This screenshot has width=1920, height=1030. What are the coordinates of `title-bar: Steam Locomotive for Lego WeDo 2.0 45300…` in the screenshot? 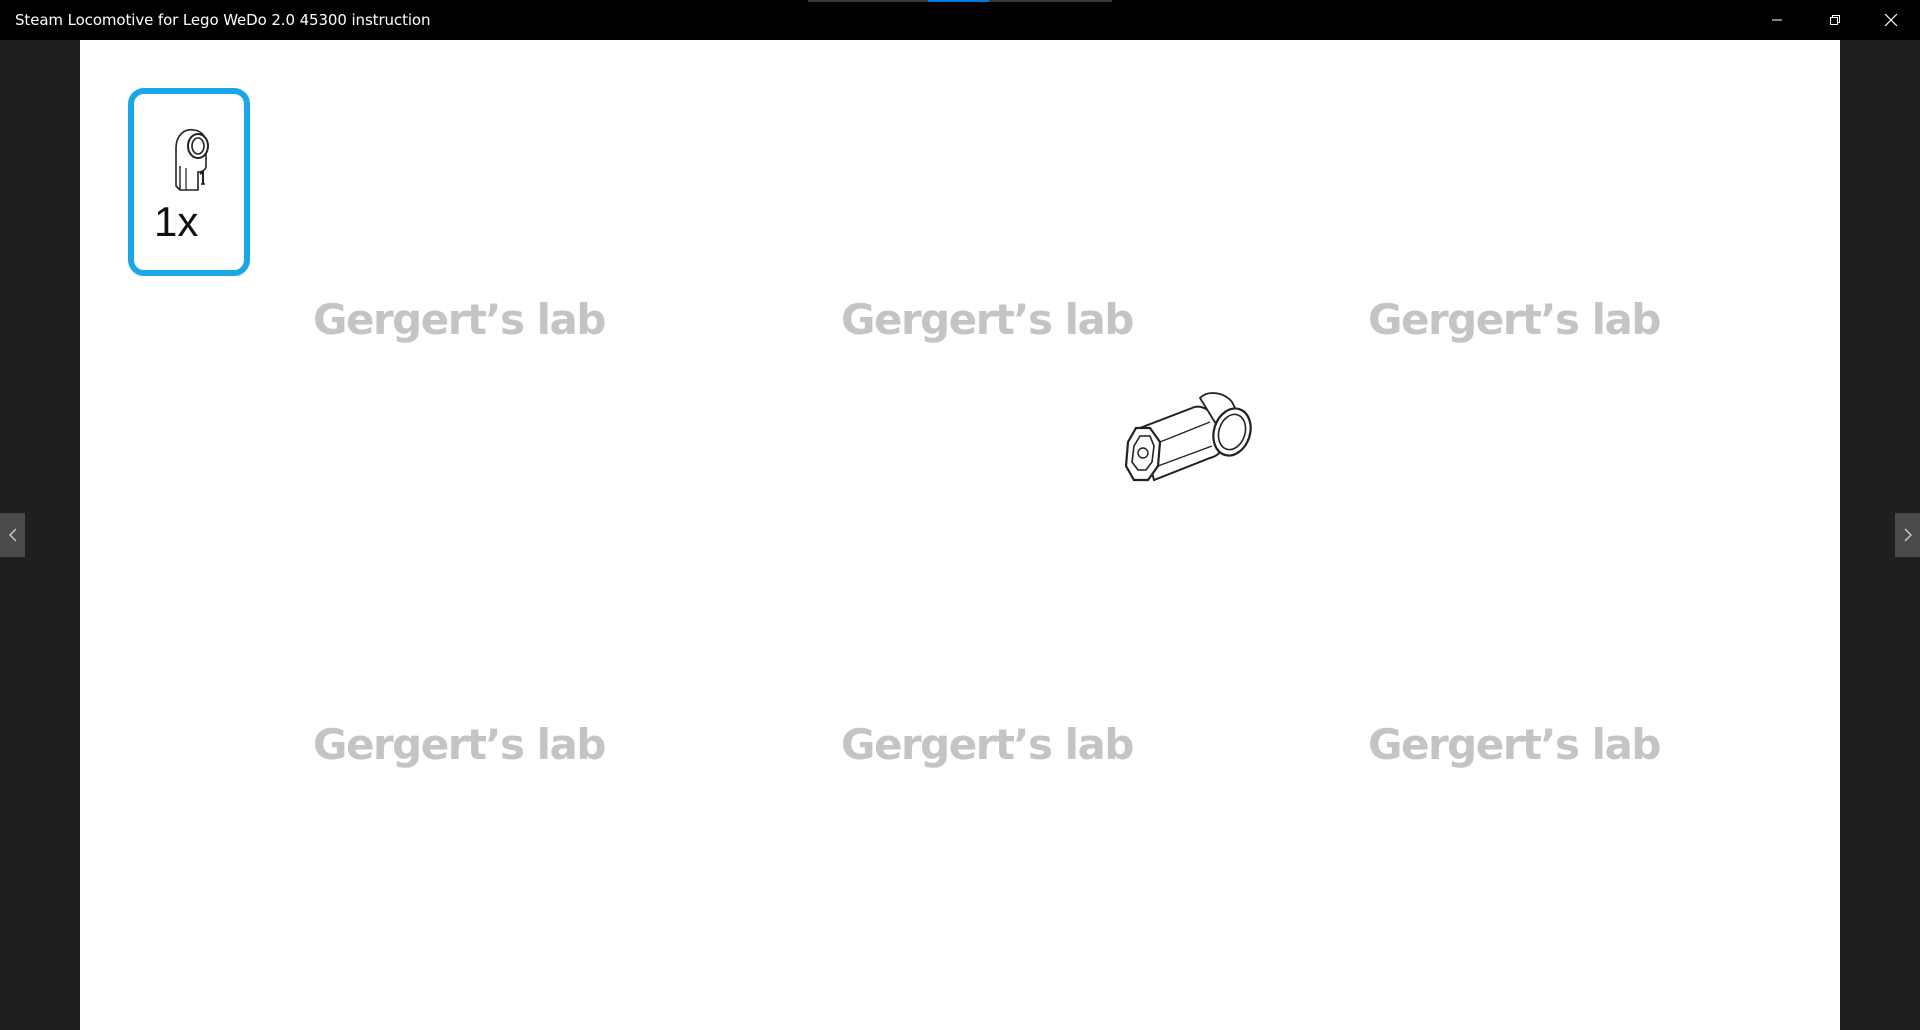 It's located at (960, 20).